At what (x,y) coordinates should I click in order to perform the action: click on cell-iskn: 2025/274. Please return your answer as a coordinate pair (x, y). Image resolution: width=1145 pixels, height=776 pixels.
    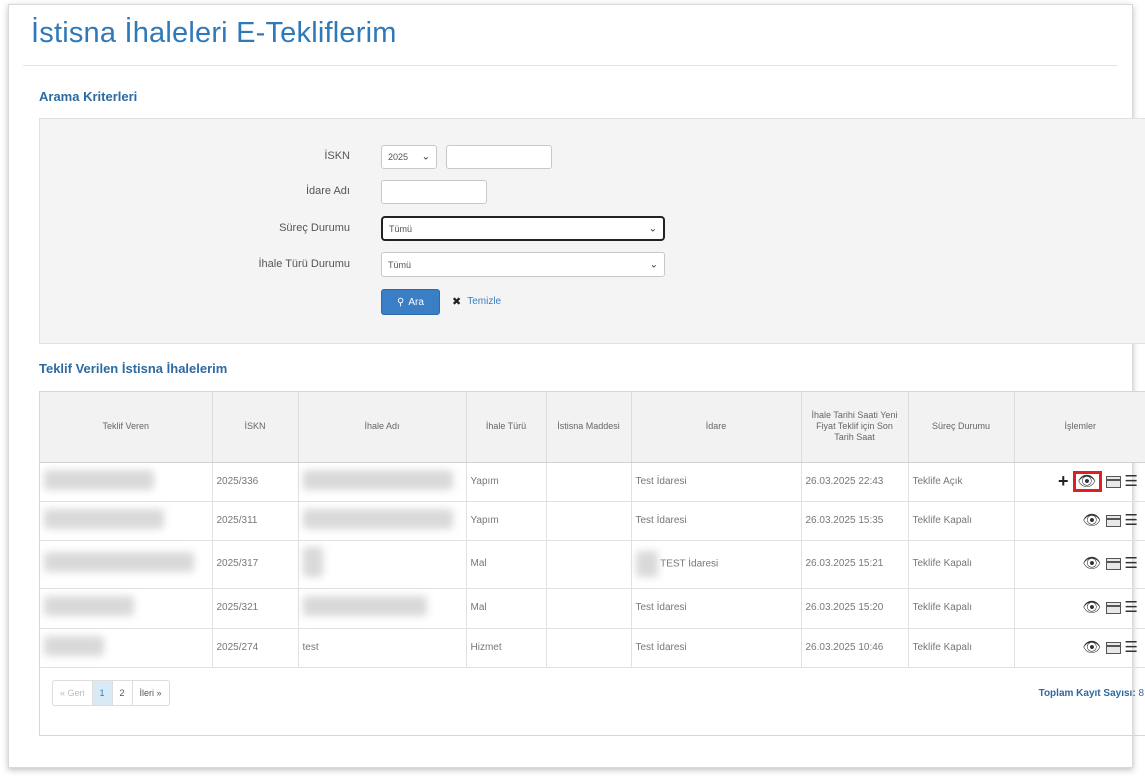
    Looking at the image, I should click on (255, 648).